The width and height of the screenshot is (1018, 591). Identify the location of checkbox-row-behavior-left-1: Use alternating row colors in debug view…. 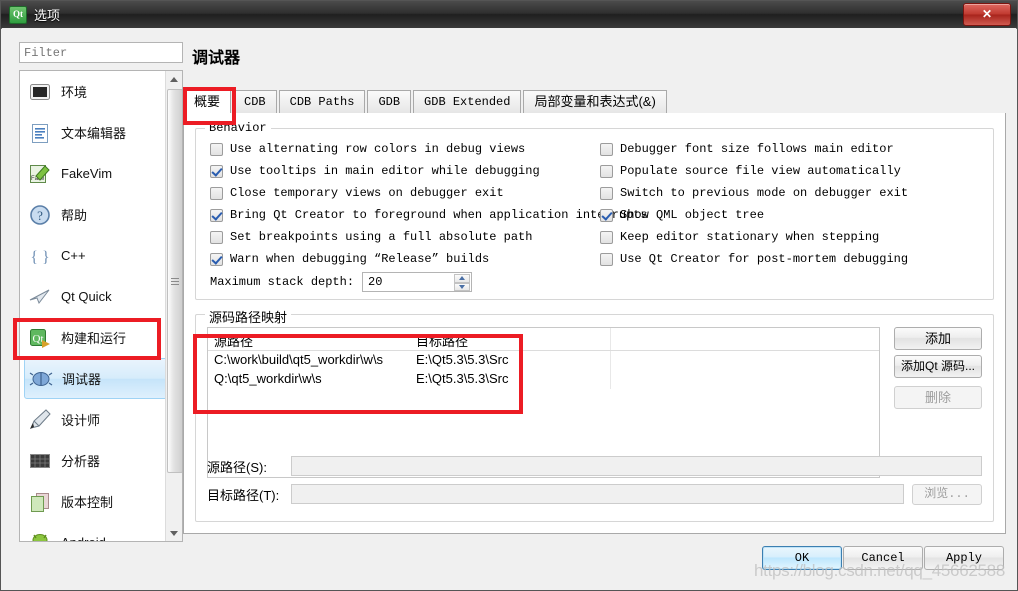
(367, 149).